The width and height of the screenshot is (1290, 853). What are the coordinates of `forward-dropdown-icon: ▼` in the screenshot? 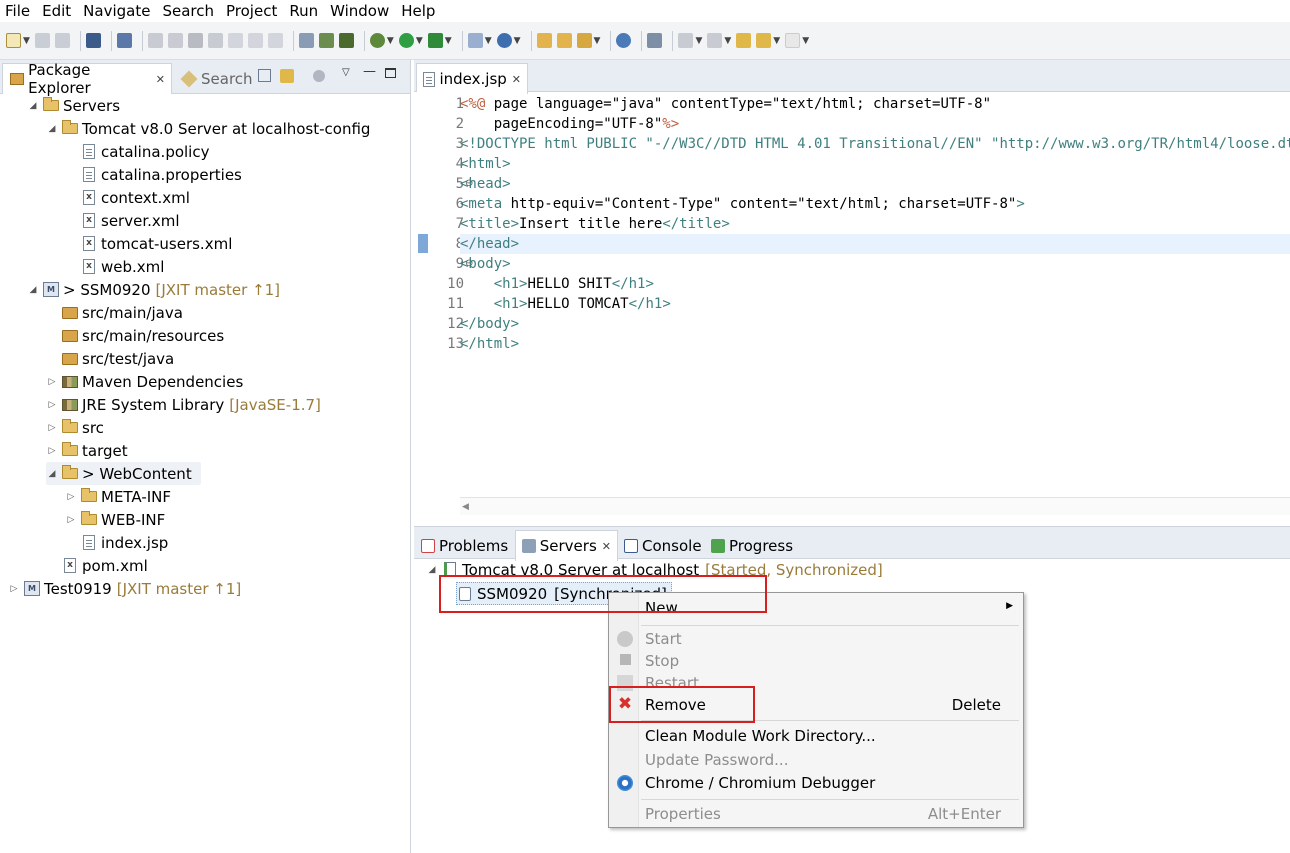 It's located at (805, 41).